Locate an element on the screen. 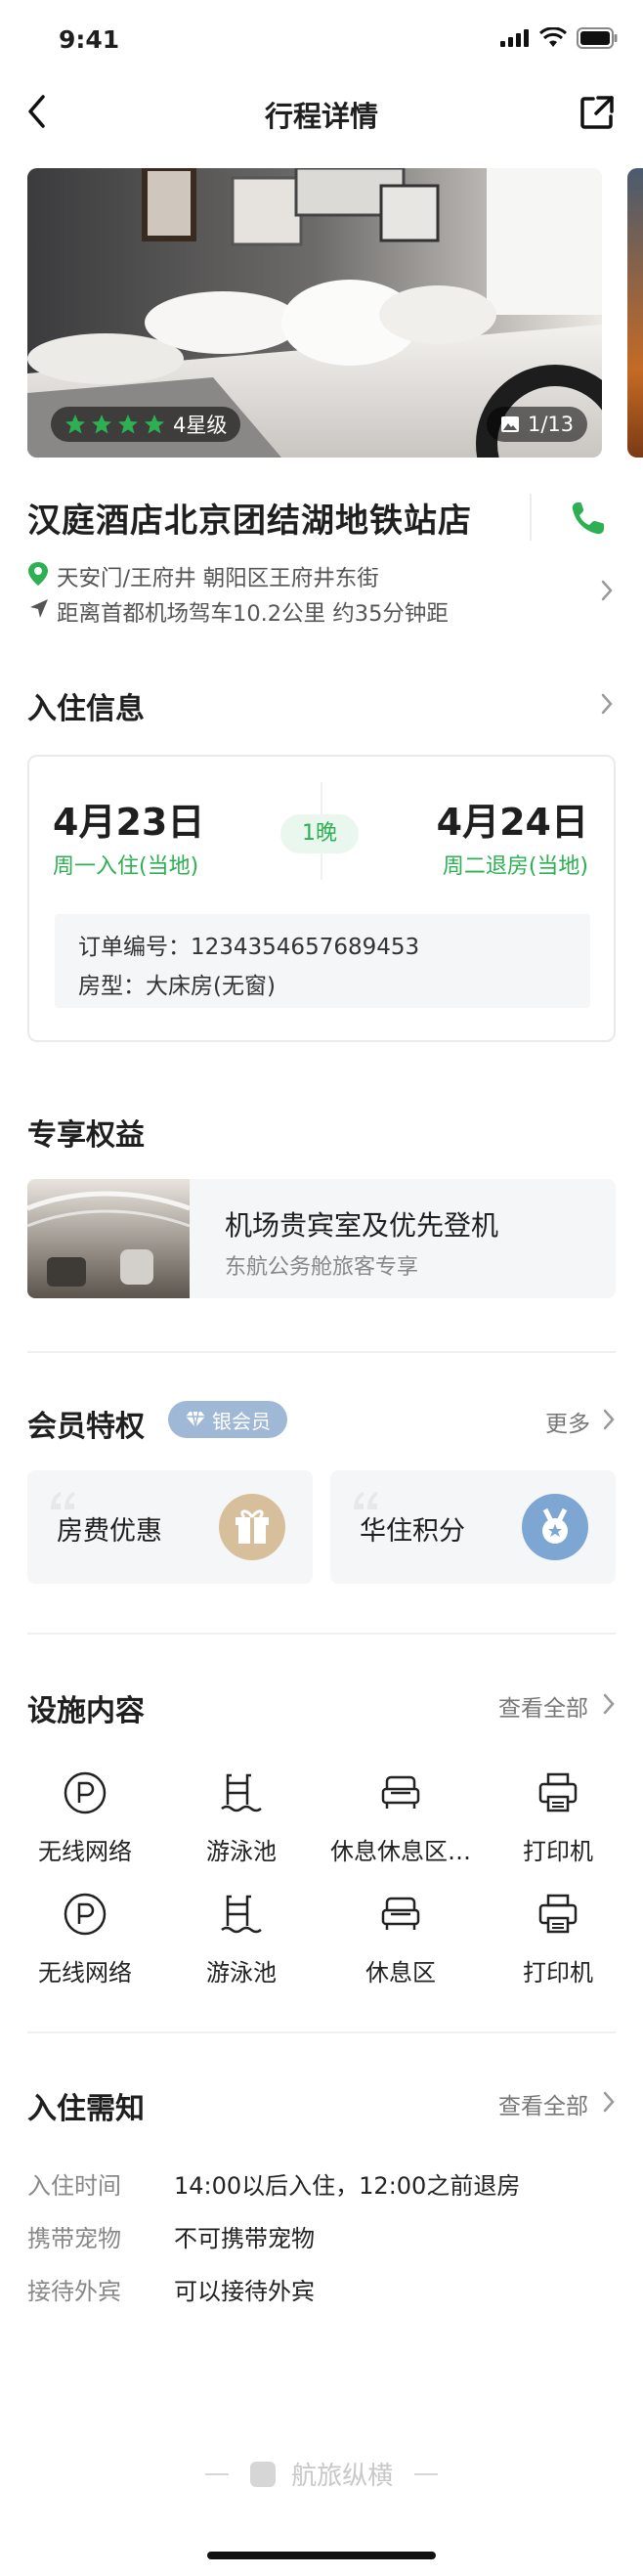  benefit-title: 机场贵宾室及优先登机 is located at coordinates (362, 1225).